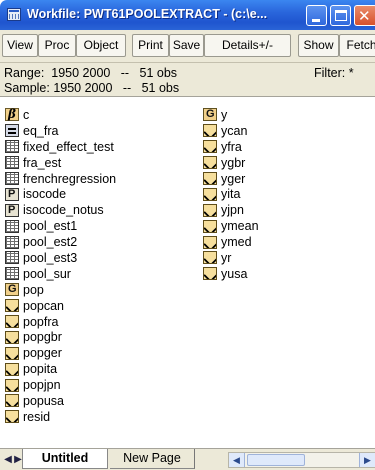 The width and height of the screenshot is (375, 470). What do you see at coordinates (70, 178) in the screenshot?
I see `object-name: frenchregression` at bounding box center [70, 178].